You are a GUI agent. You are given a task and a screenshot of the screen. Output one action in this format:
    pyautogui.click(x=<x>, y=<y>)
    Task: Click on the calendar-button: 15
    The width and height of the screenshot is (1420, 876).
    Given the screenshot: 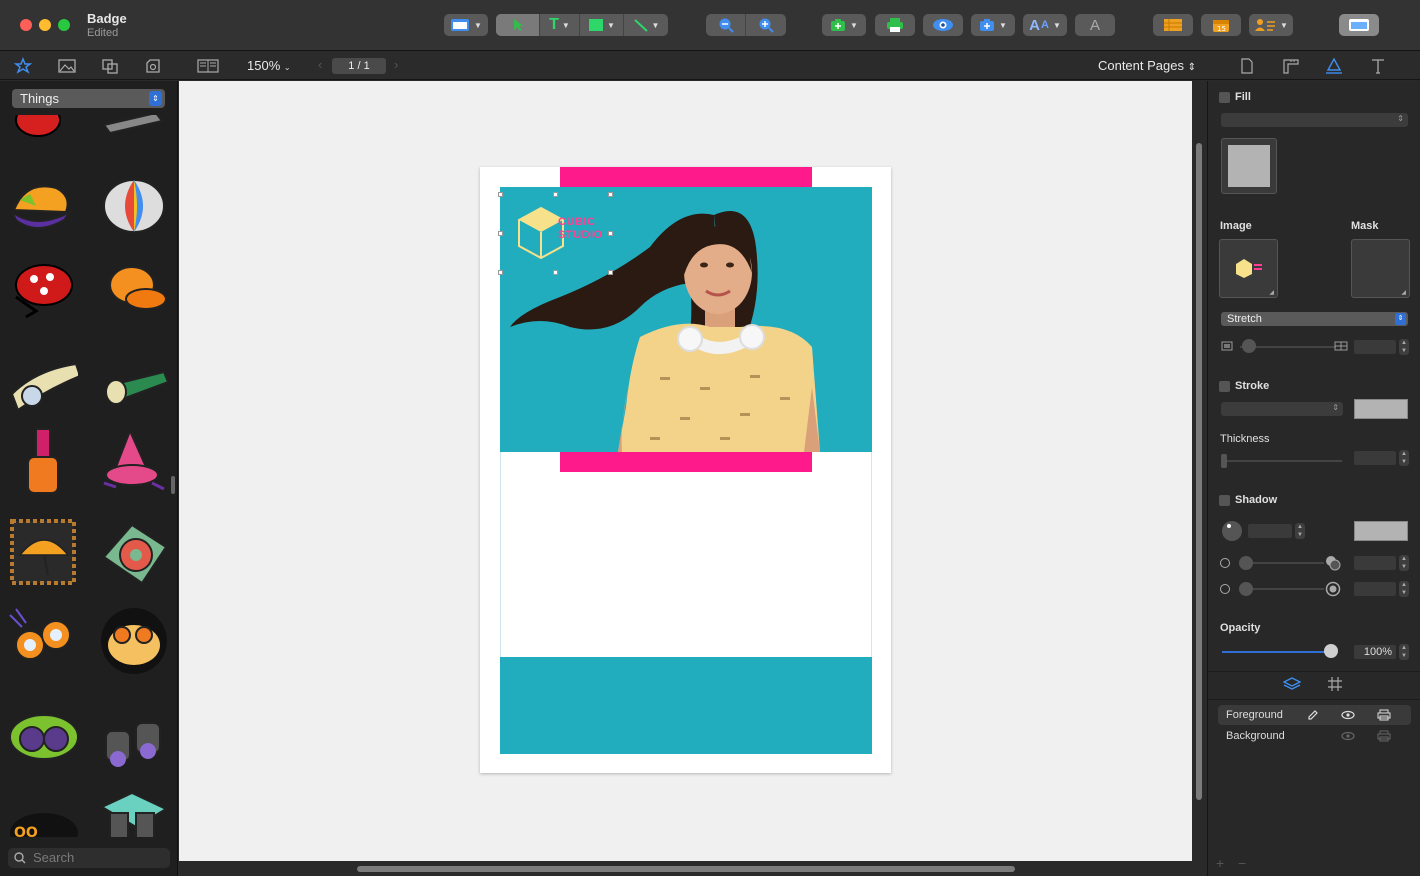 What is the action you would take?
    pyautogui.click(x=1221, y=25)
    